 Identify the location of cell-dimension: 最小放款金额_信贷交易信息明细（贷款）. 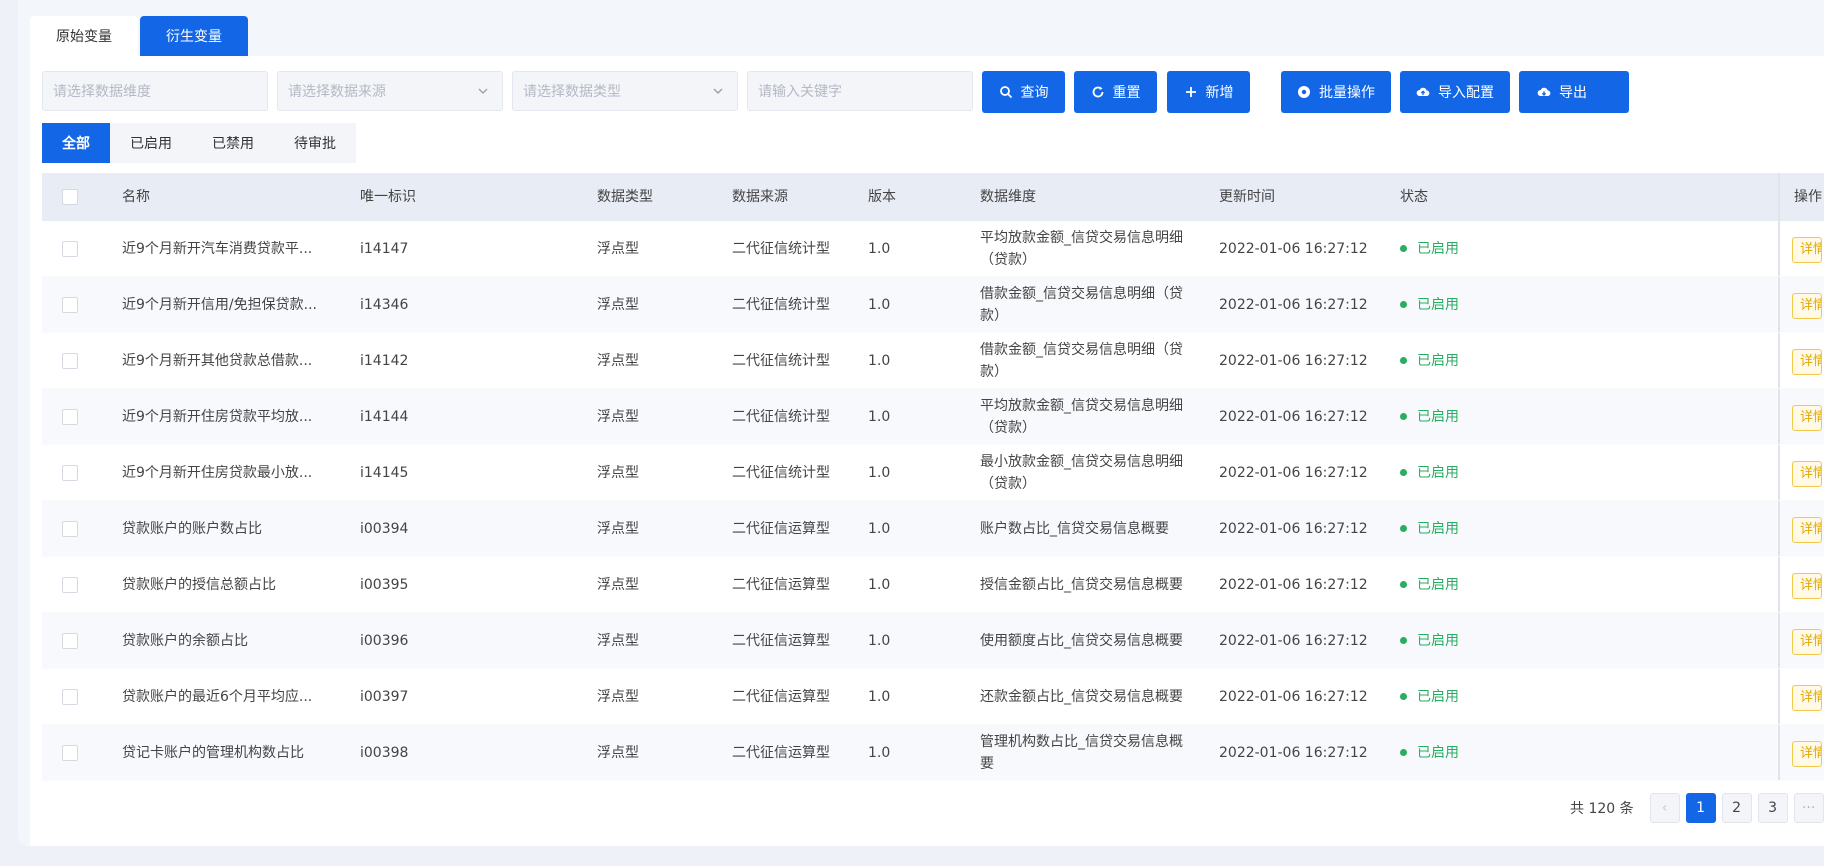
(1081, 472).